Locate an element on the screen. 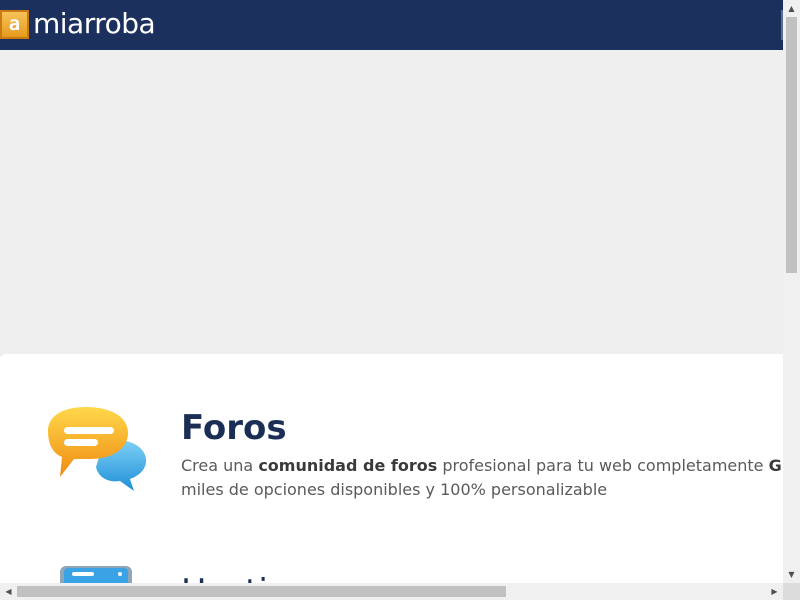 The image size is (800, 600). foros-desc-bold-1: comunidad de foros is located at coordinates (348, 465).